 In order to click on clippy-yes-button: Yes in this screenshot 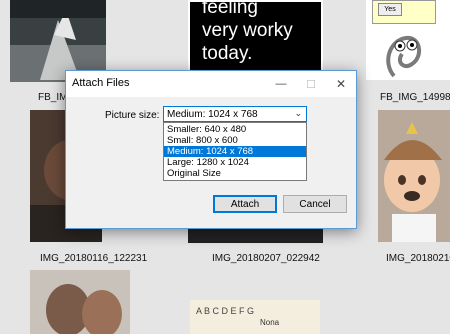, I will do `click(390, 9)`.